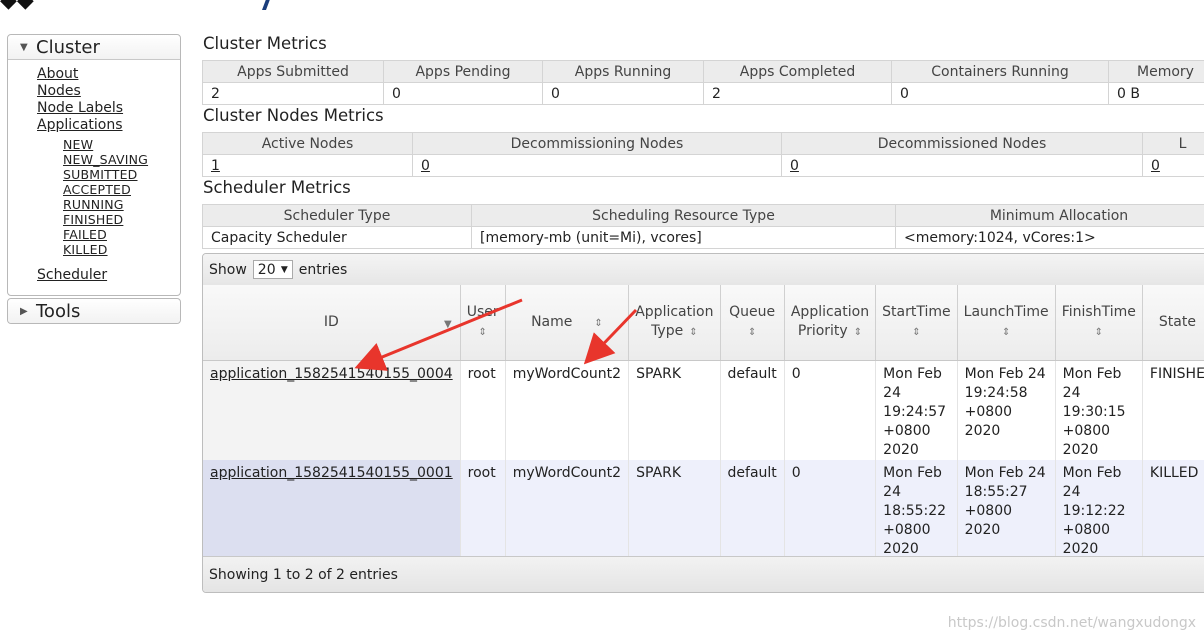 This screenshot has width=1204, height=643. What do you see at coordinates (1156, 71) in the screenshot?
I see `header-memory: Memory` at bounding box center [1156, 71].